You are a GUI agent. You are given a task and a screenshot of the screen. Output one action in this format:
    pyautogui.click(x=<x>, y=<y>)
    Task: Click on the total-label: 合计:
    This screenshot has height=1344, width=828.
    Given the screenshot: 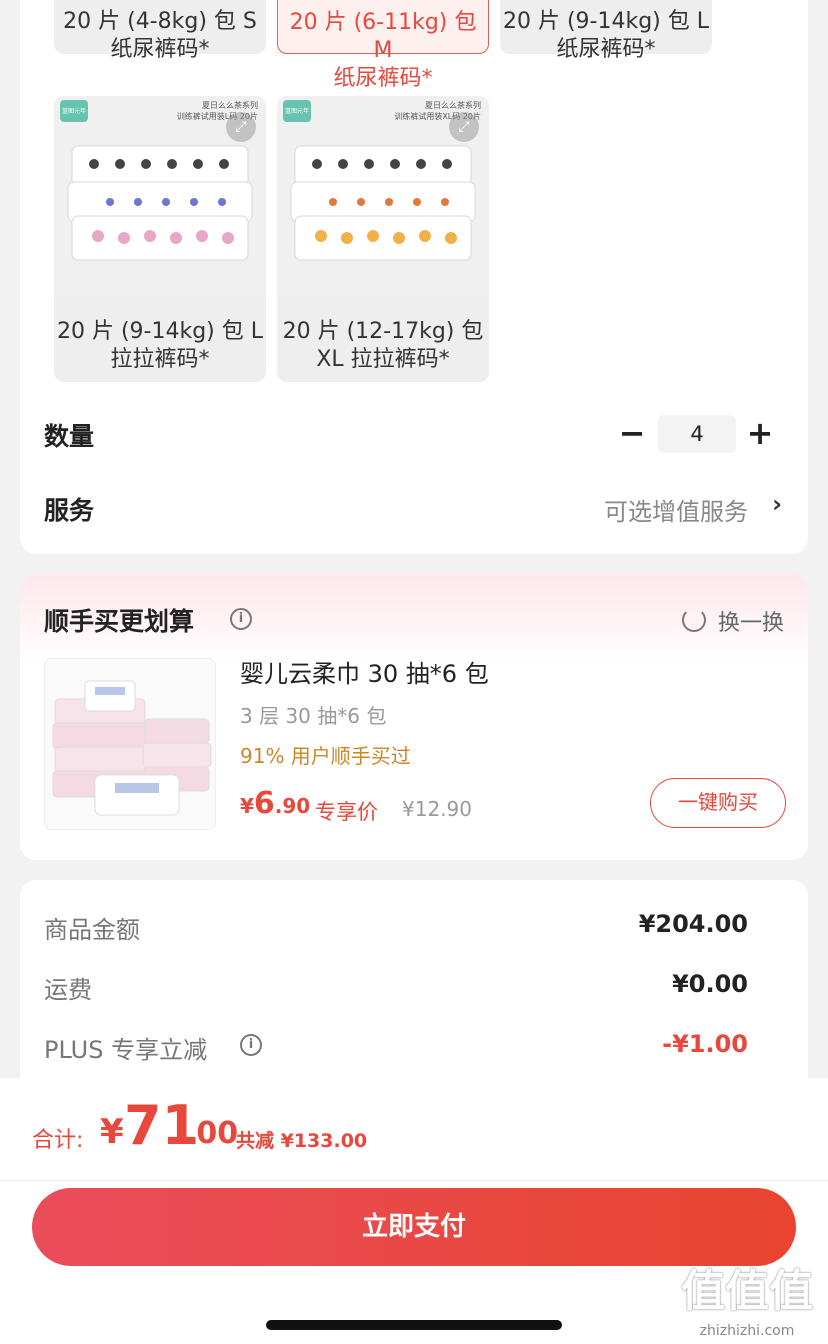 What is the action you would take?
    pyautogui.click(x=58, y=1140)
    